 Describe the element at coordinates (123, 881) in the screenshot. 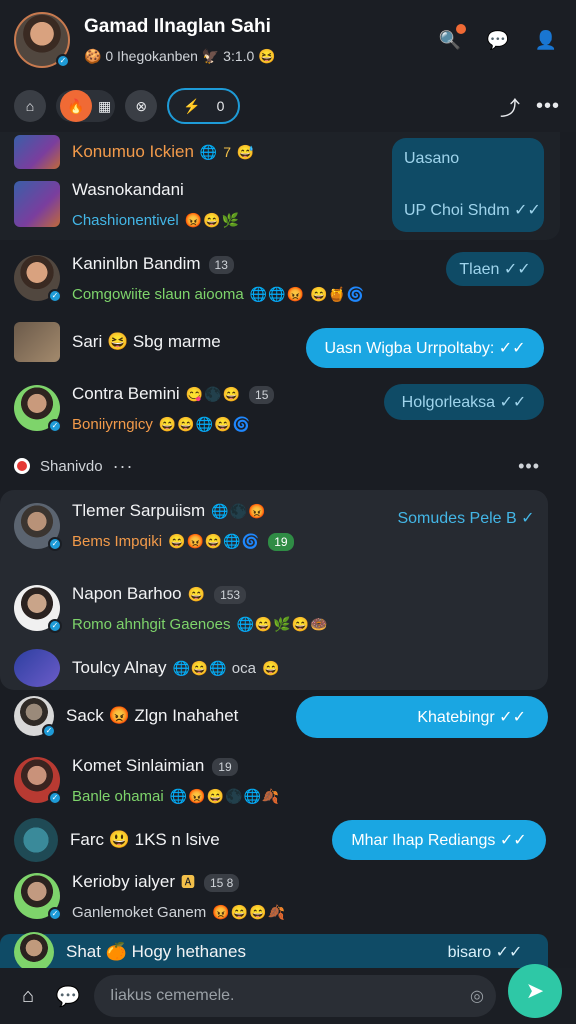

I see `chat-name: Kerioby ialyer` at that location.